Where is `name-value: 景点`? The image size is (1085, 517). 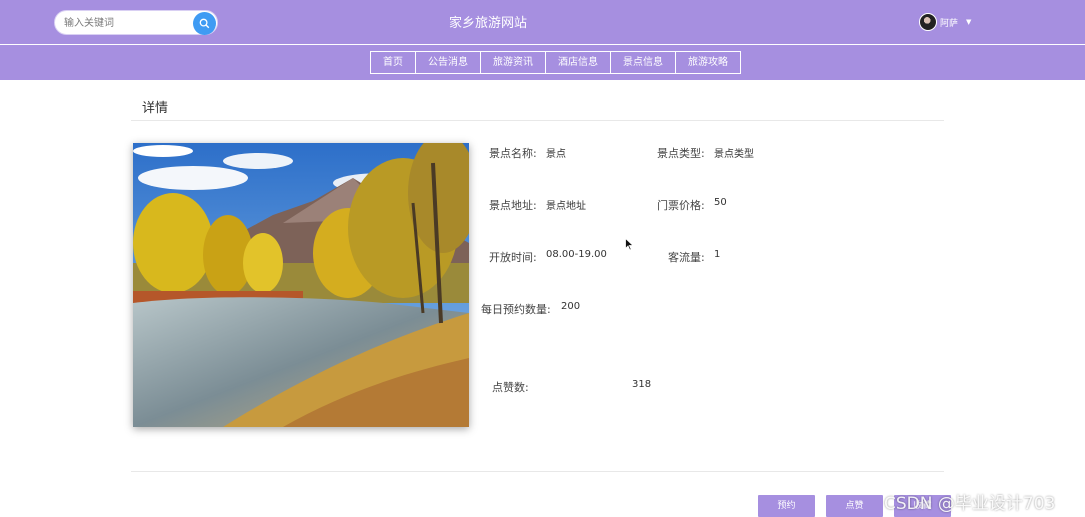
name-value: 景点 is located at coordinates (556, 154).